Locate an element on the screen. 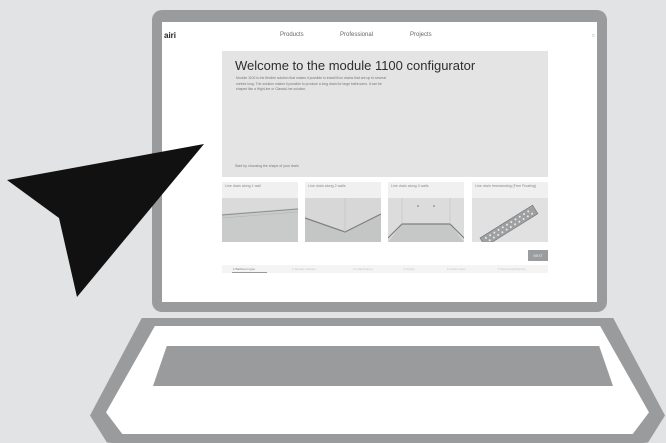 This screenshot has height=443, width=666. option-card-2-walls: Line drain along 2 walls is located at coordinates (343, 212).